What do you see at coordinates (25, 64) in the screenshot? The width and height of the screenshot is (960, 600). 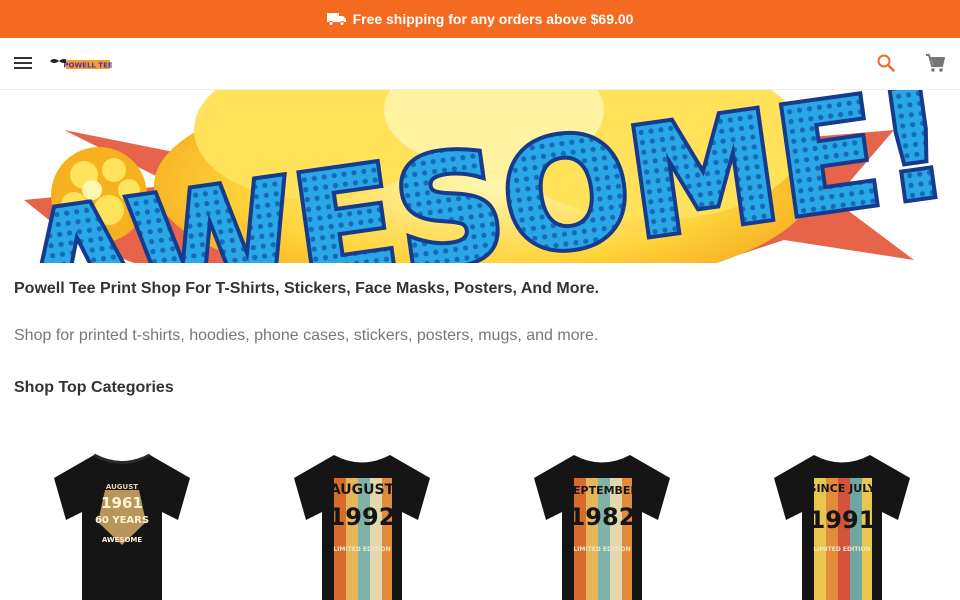 I see `menu-icon` at bounding box center [25, 64].